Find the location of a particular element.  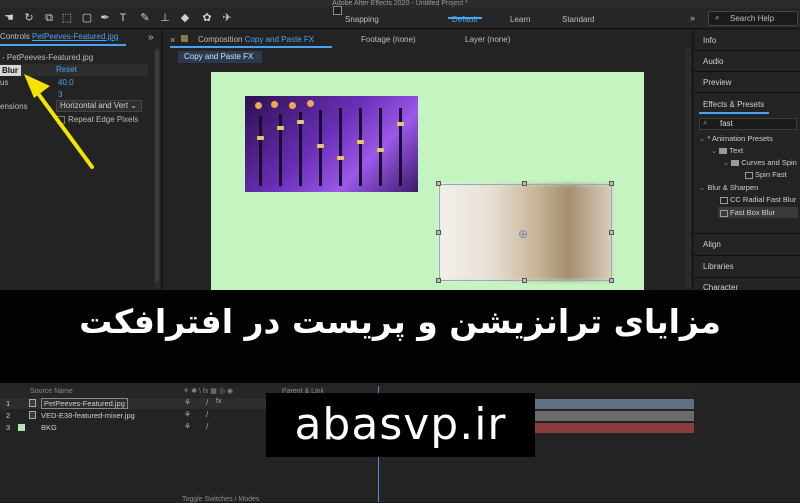

preset-icon is located at coordinates (749, 175).